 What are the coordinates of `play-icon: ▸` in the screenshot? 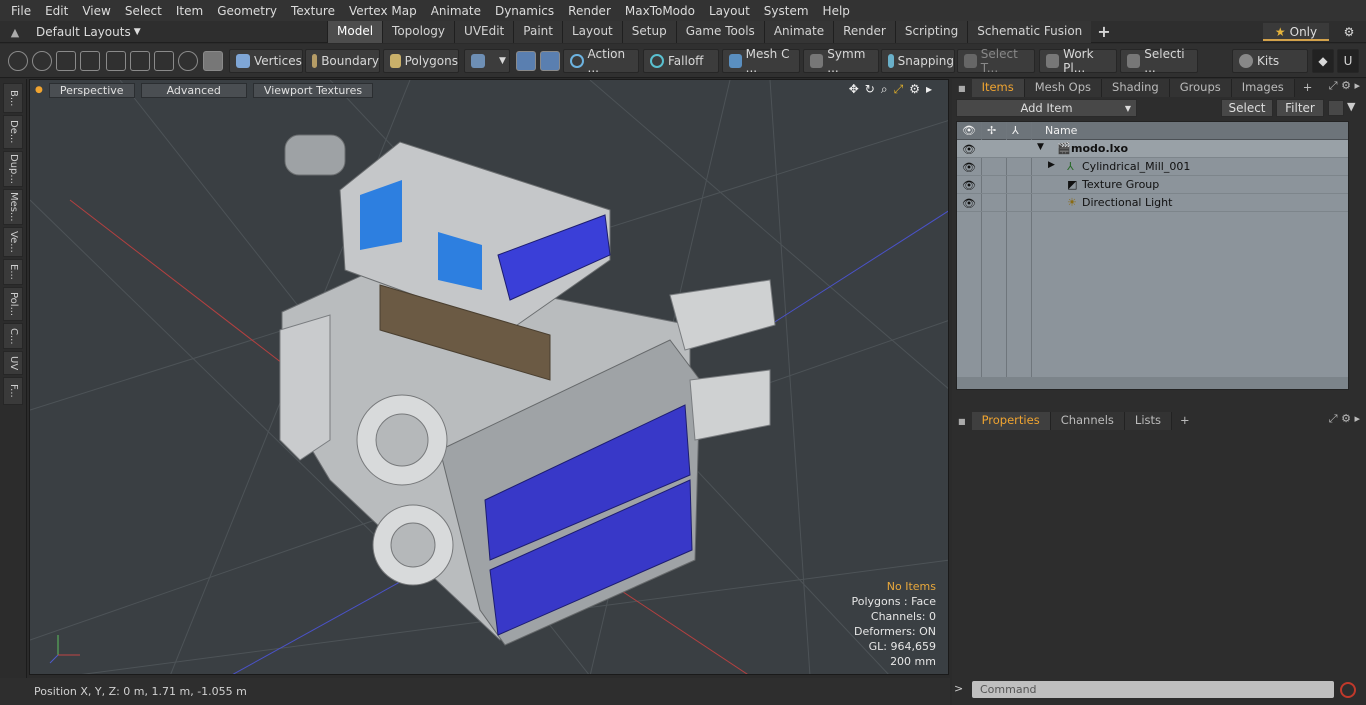 It's located at (929, 89).